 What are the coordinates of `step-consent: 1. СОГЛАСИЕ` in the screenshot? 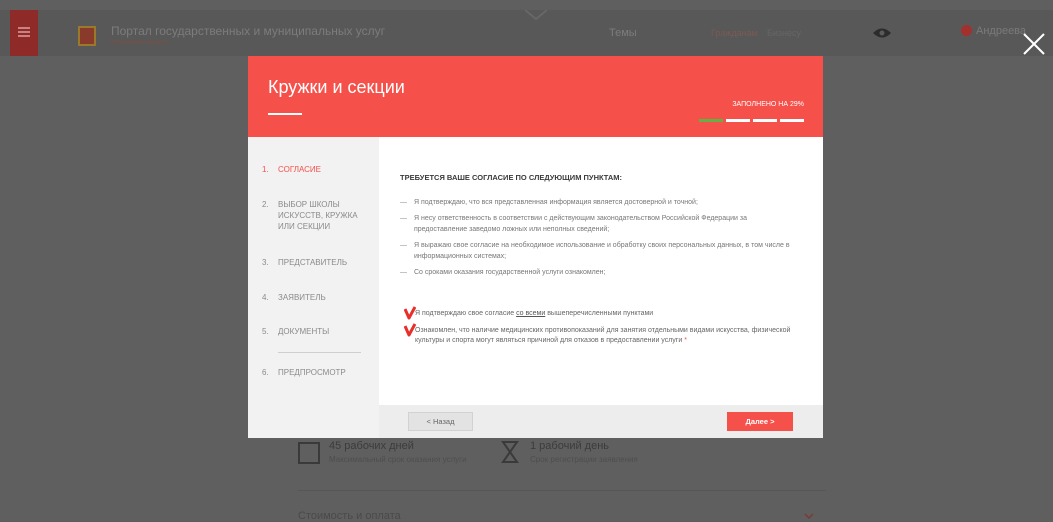 It's located at (317, 169).